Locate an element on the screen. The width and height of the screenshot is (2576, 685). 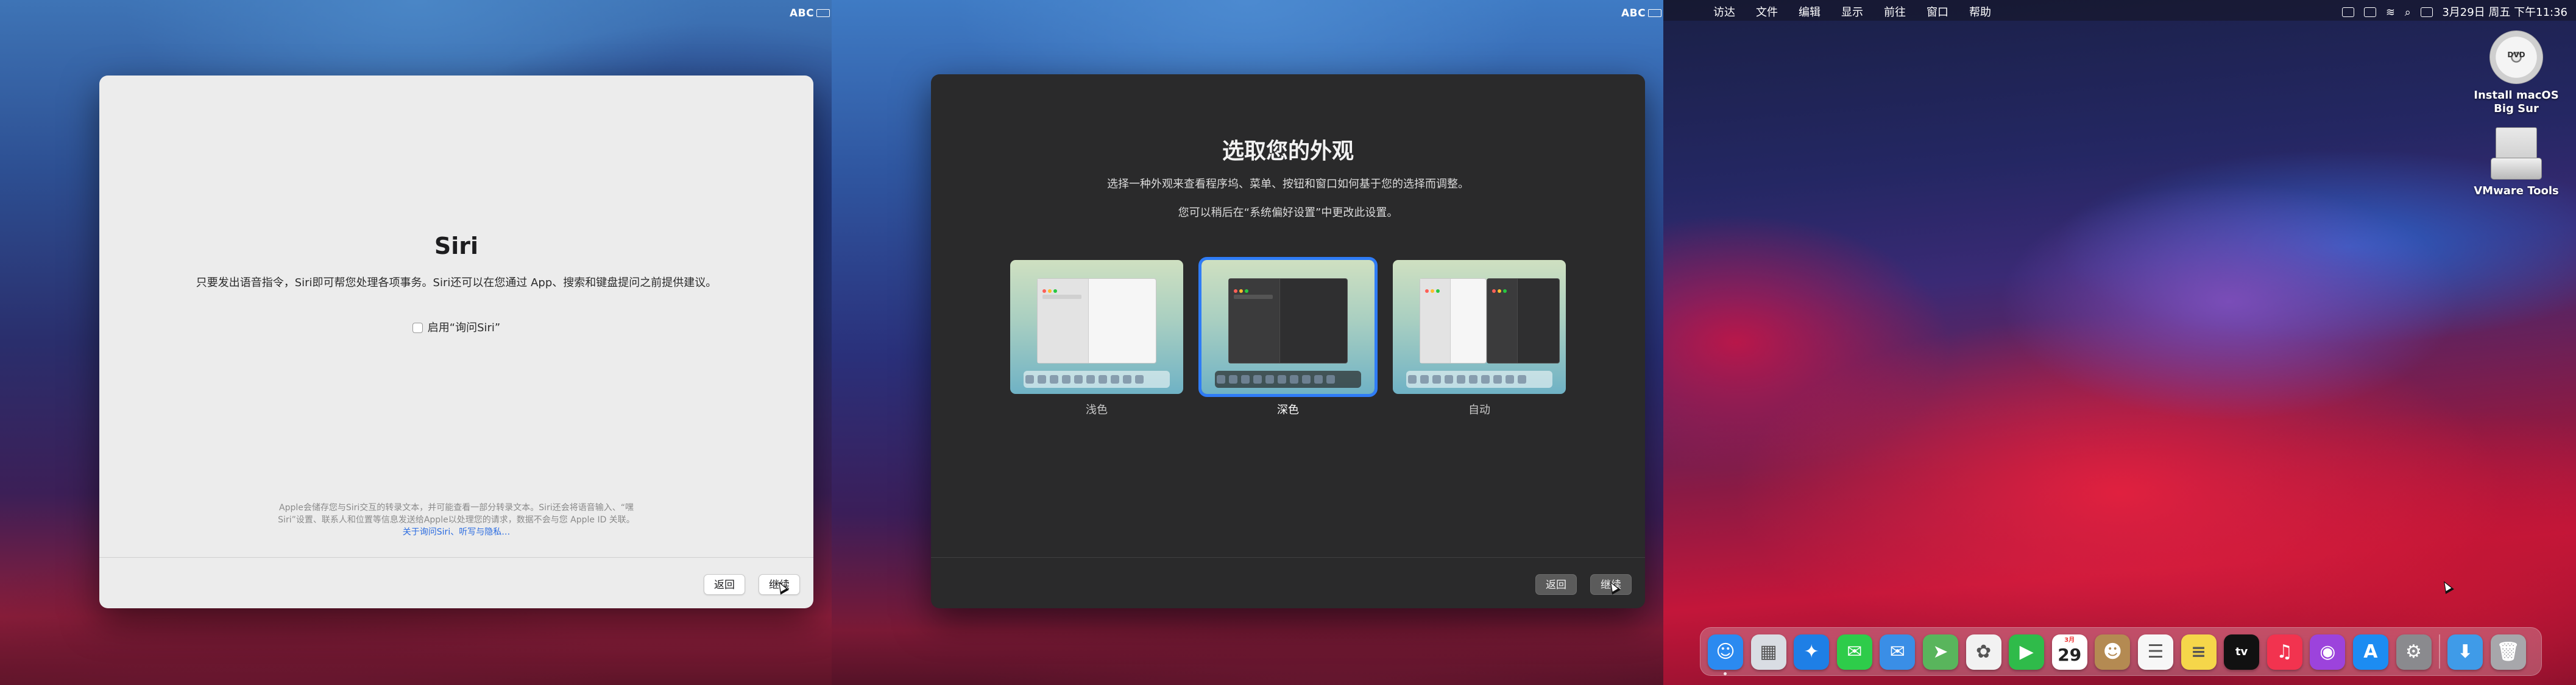
desktop-item-install-macos: DVD Install macOS Big Sur is located at coordinates (2516, 73).